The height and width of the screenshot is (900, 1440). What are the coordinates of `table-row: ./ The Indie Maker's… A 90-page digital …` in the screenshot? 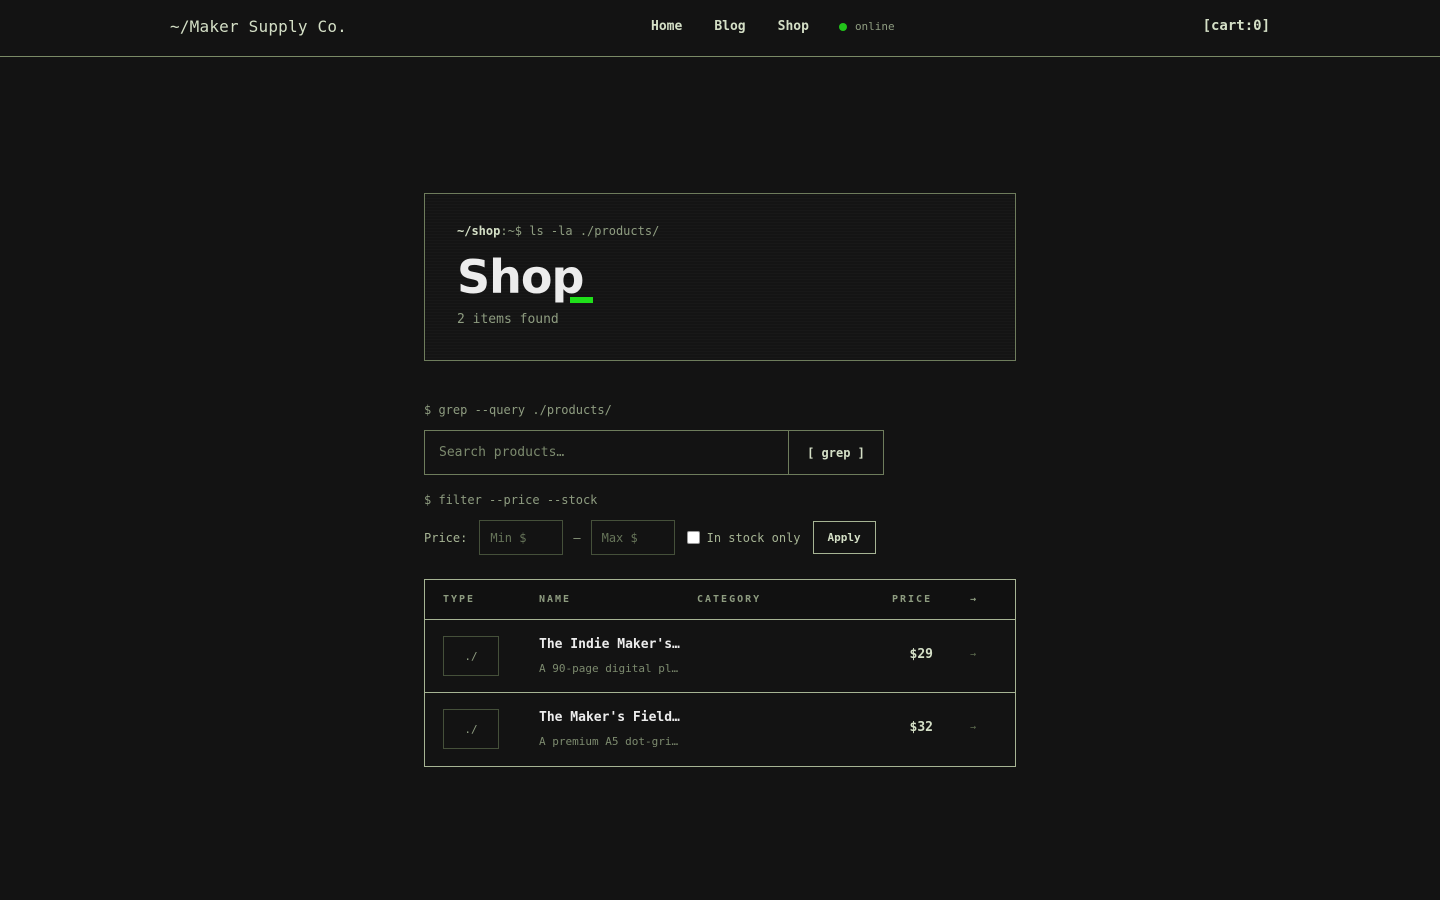 It's located at (720, 656).